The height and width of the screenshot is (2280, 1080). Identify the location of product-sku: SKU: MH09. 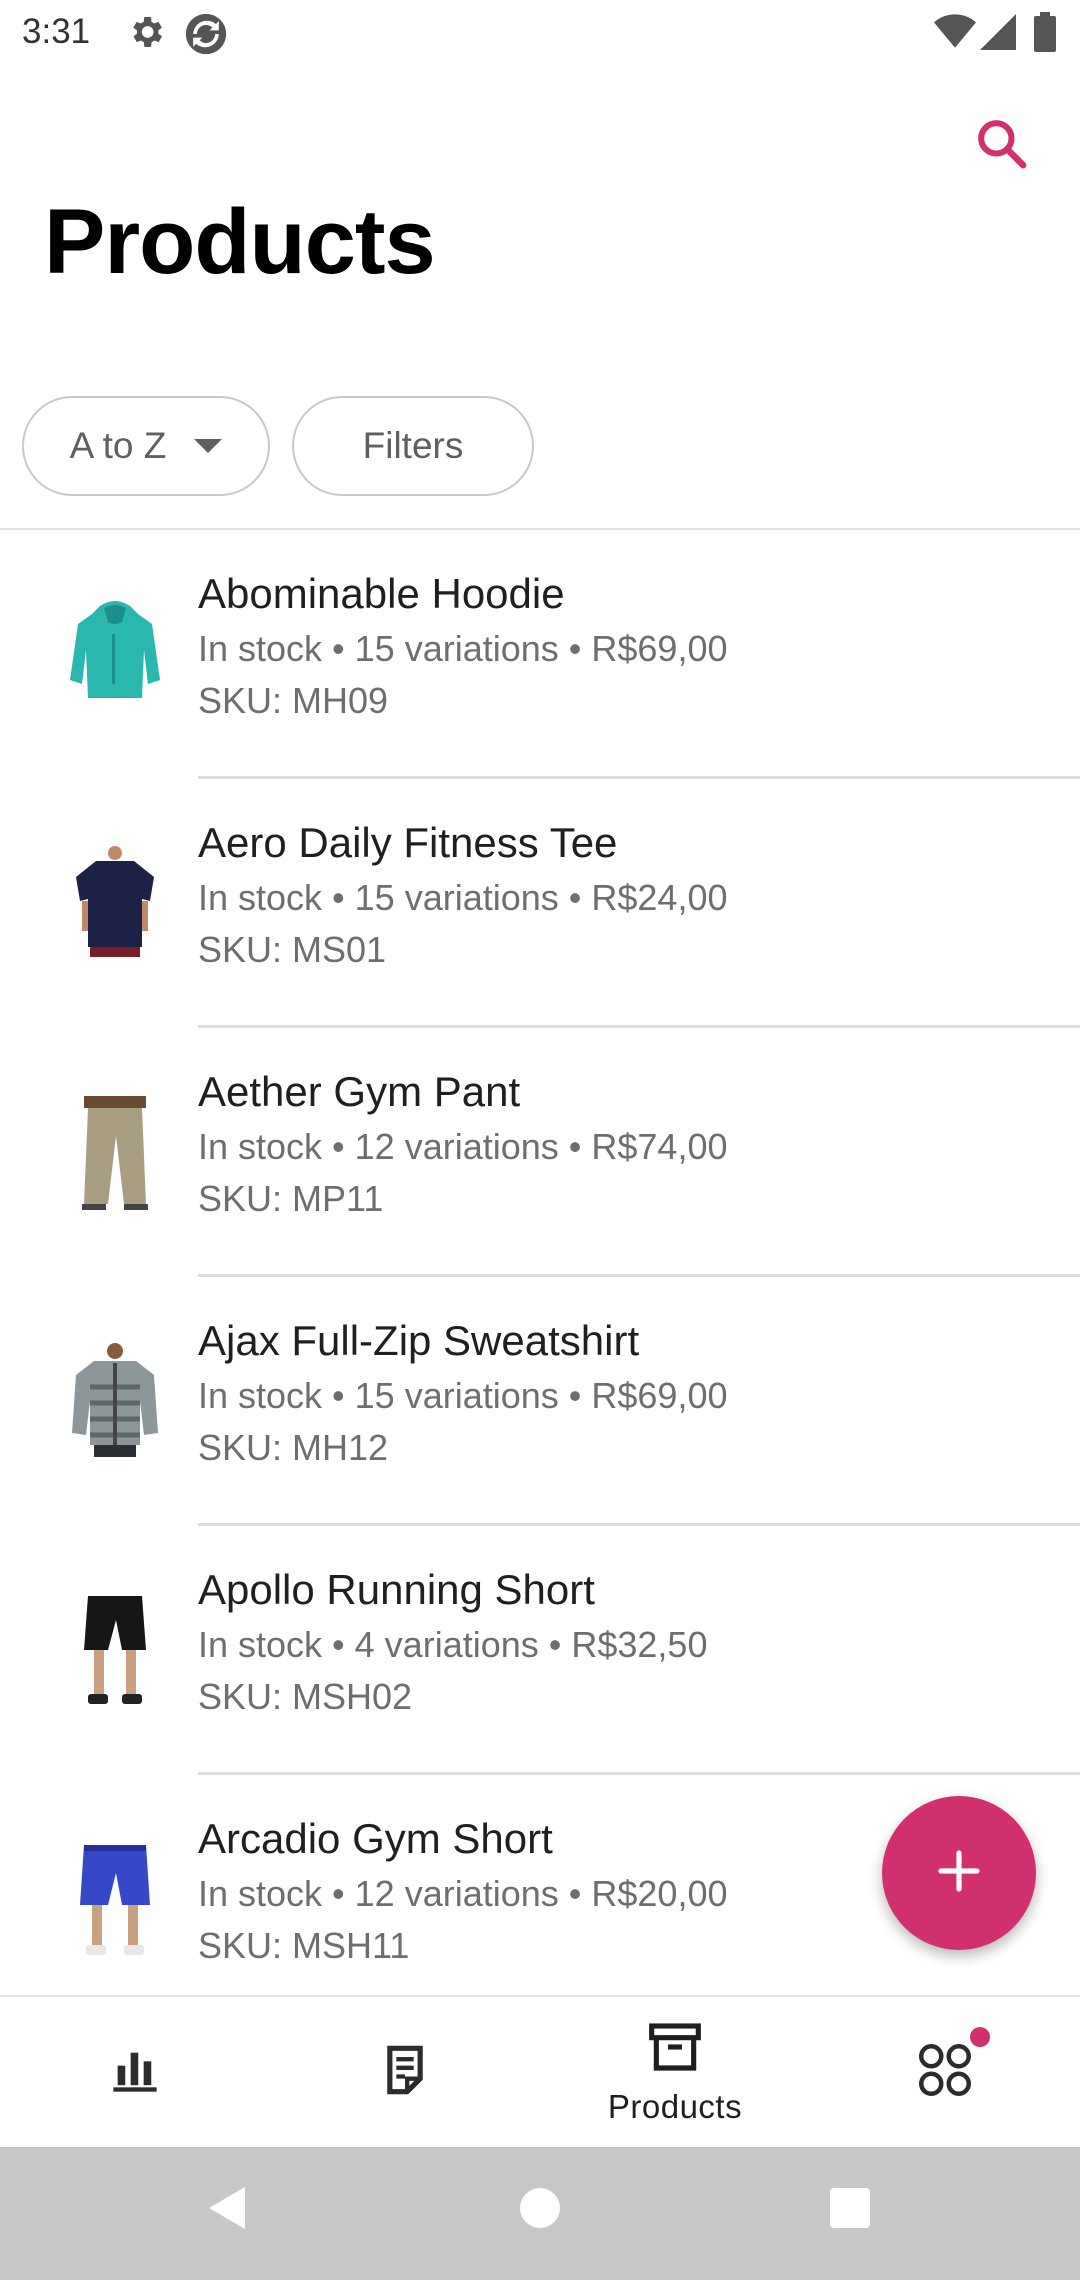
(293, 700).